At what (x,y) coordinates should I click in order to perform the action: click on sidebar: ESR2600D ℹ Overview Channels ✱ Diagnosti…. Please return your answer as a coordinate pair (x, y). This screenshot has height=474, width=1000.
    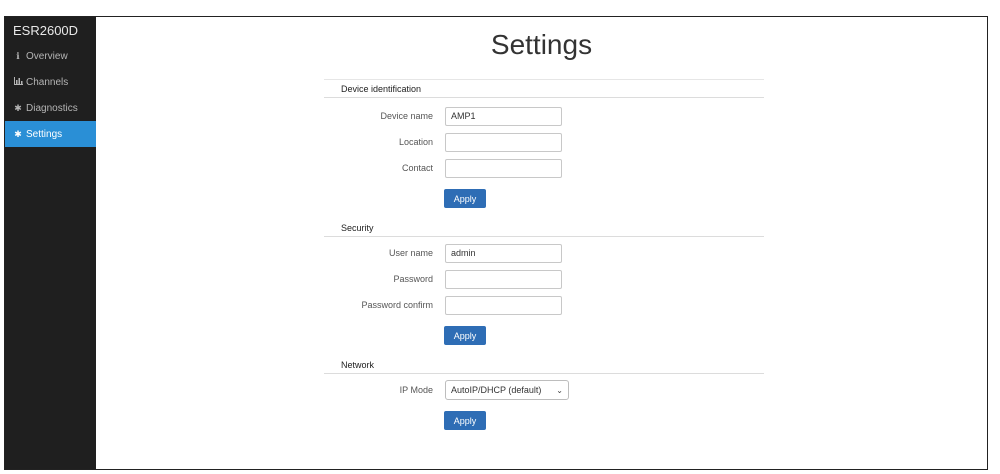
    Looking at the image, I should click on (50, 243).